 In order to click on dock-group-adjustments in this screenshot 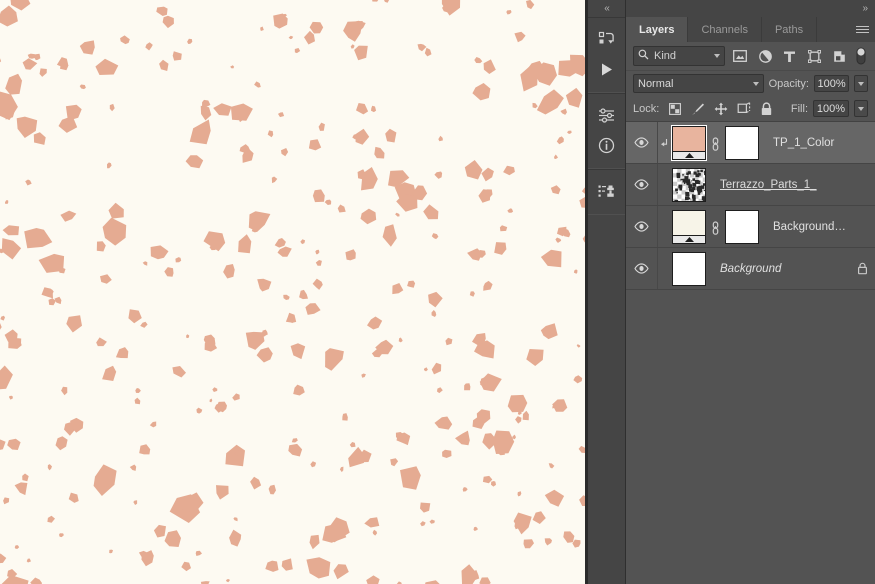, I will do `click(606, 131)`.